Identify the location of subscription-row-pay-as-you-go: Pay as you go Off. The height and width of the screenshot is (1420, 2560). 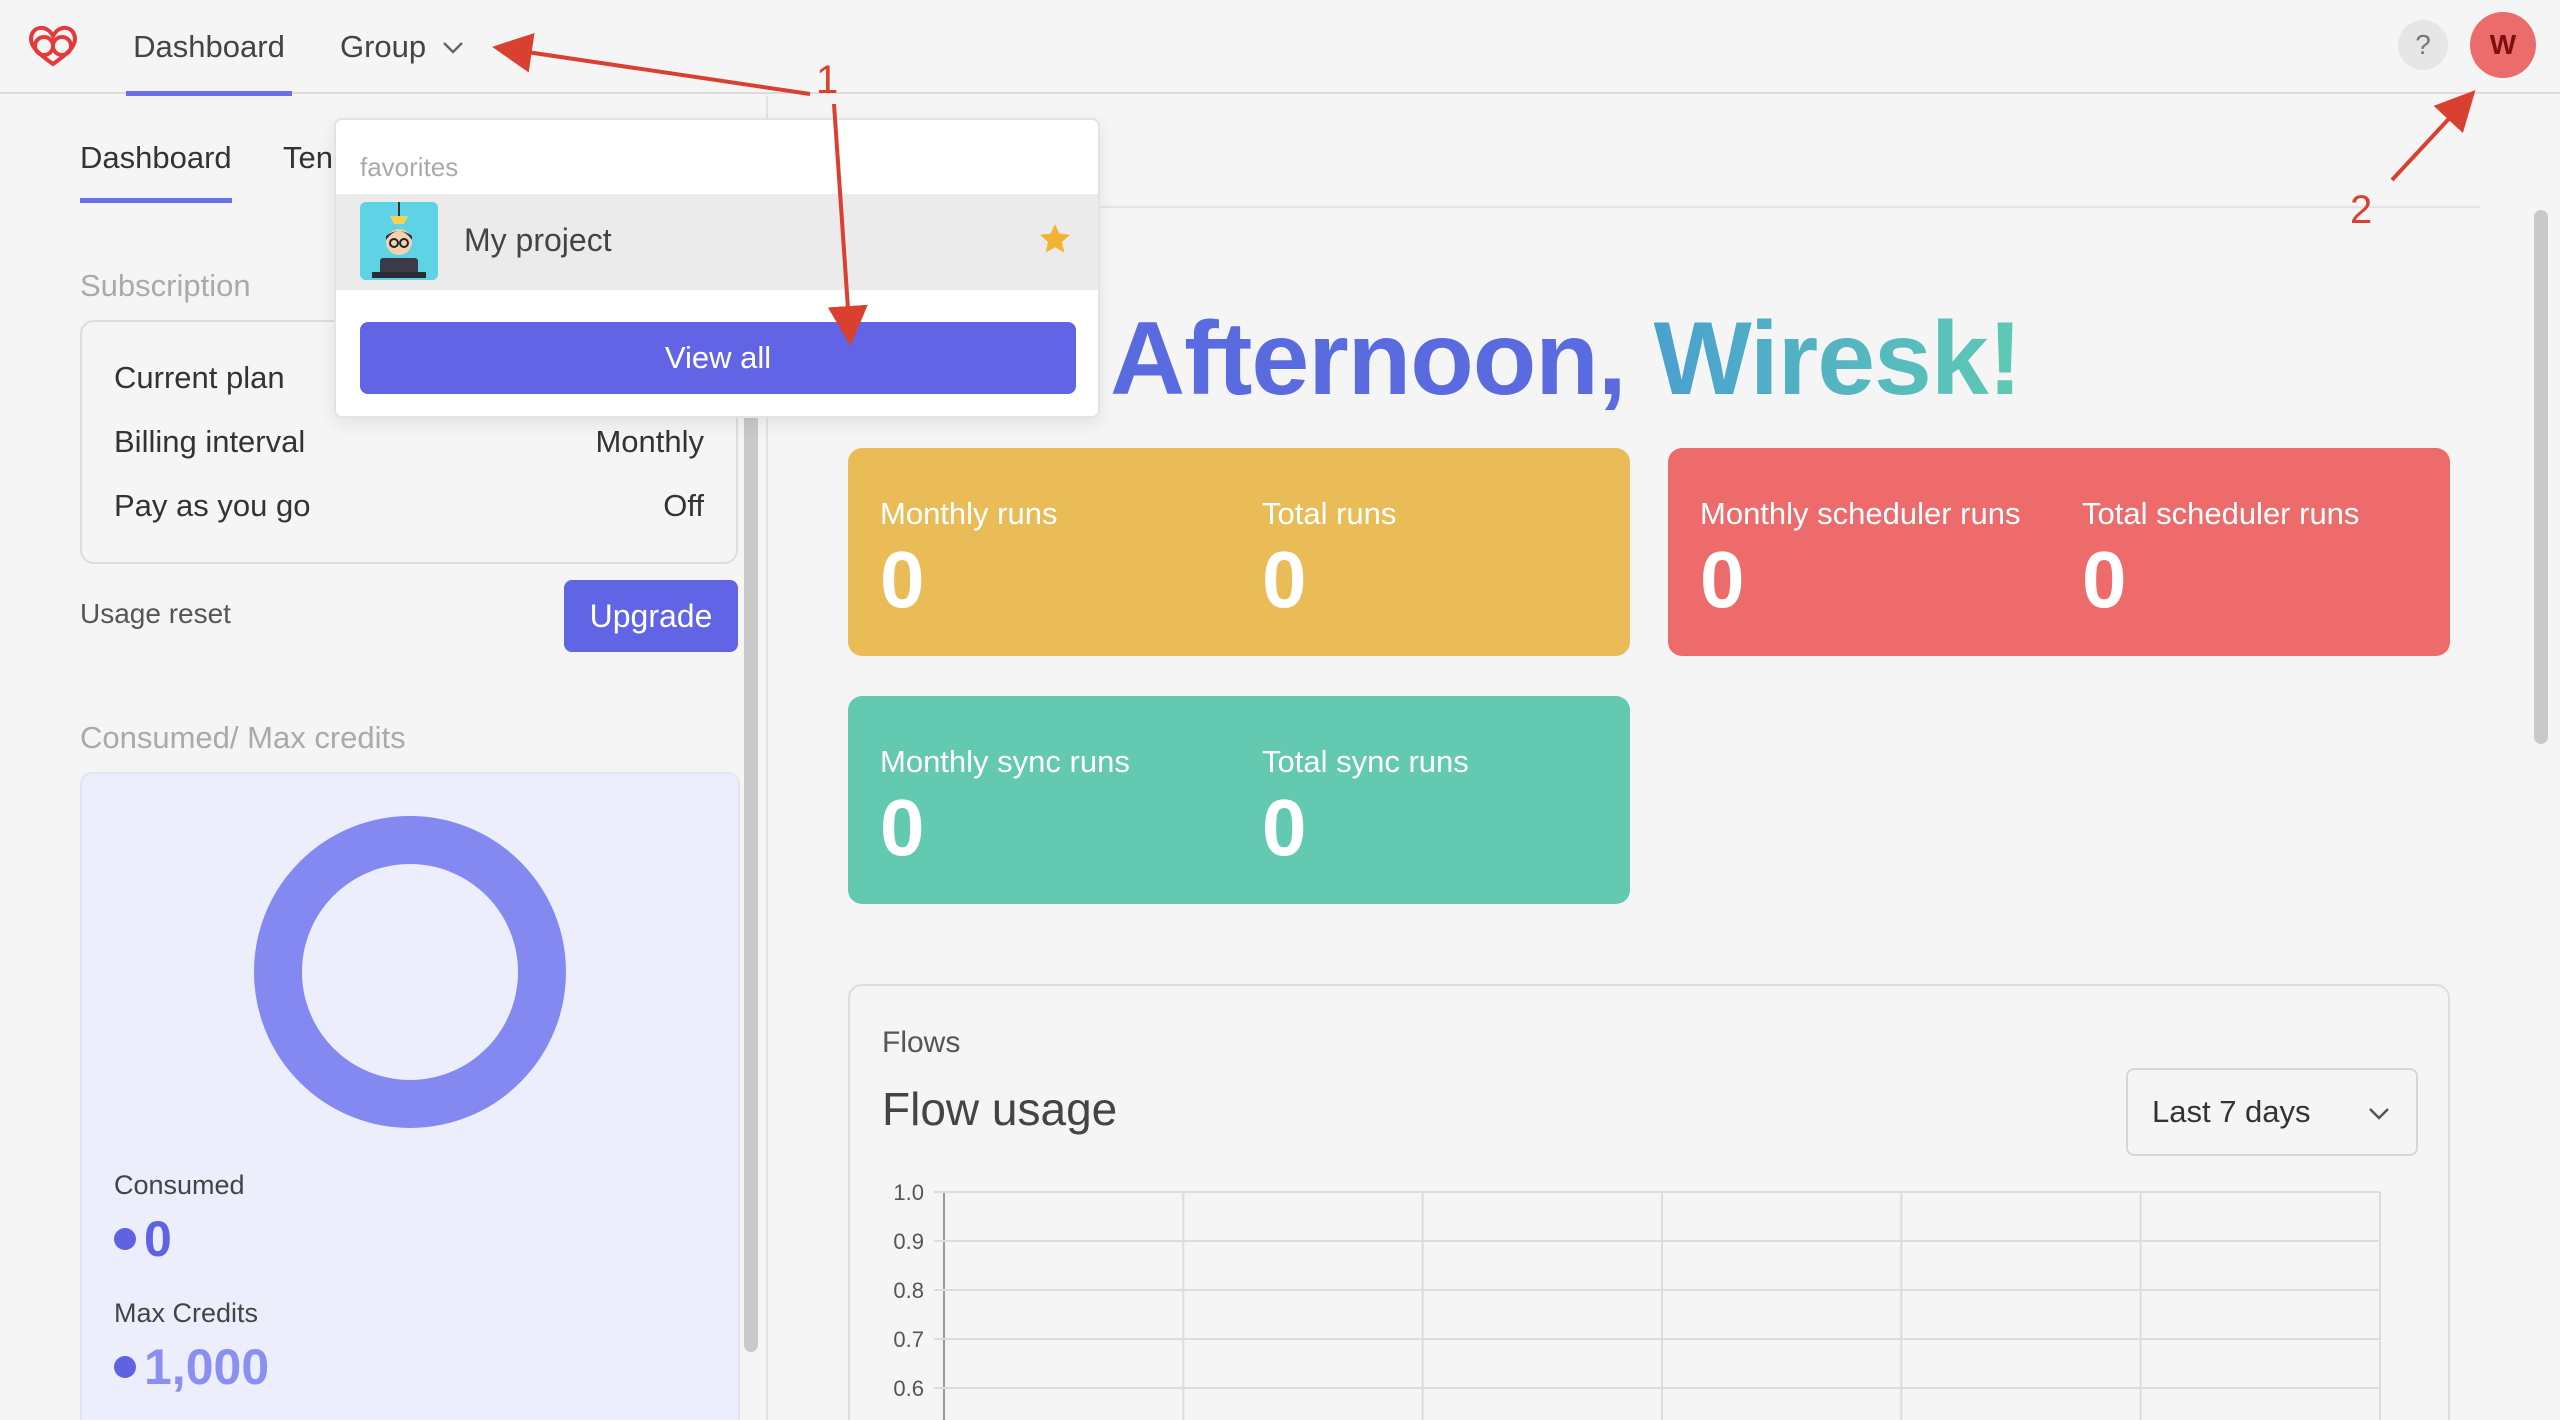
(409, 508).